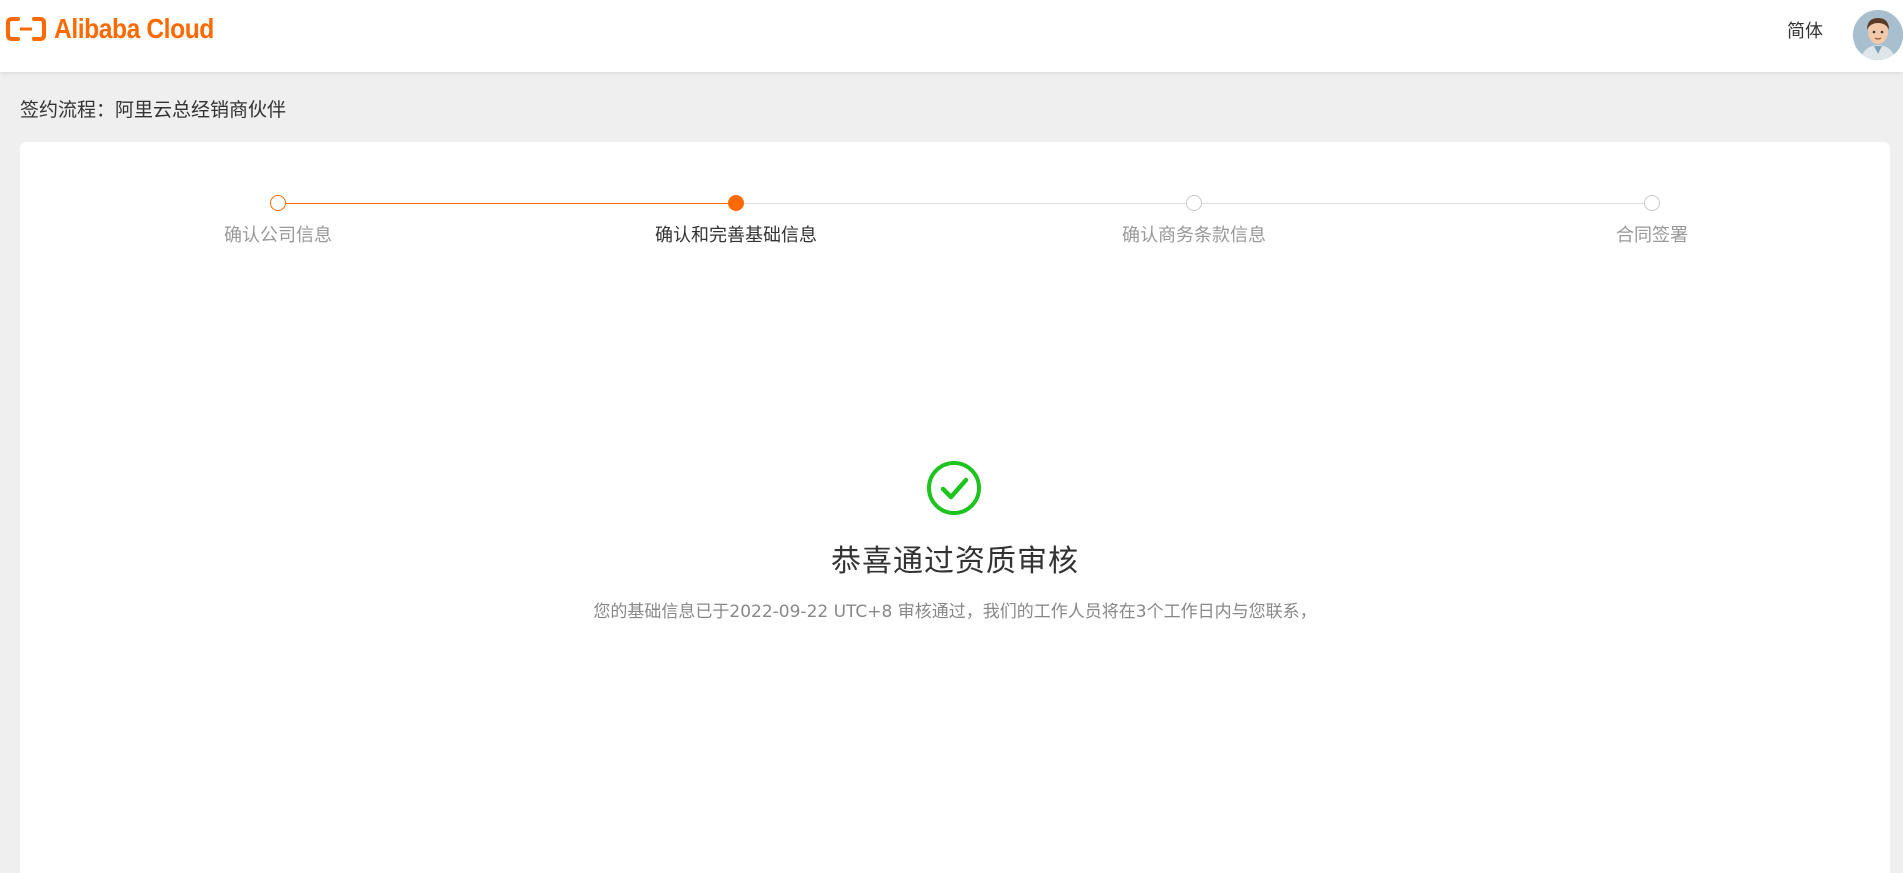  Describe the element at coordinates (278, 235) in the screenshot. I see `step-1-label: 确认公司信息` at that location.